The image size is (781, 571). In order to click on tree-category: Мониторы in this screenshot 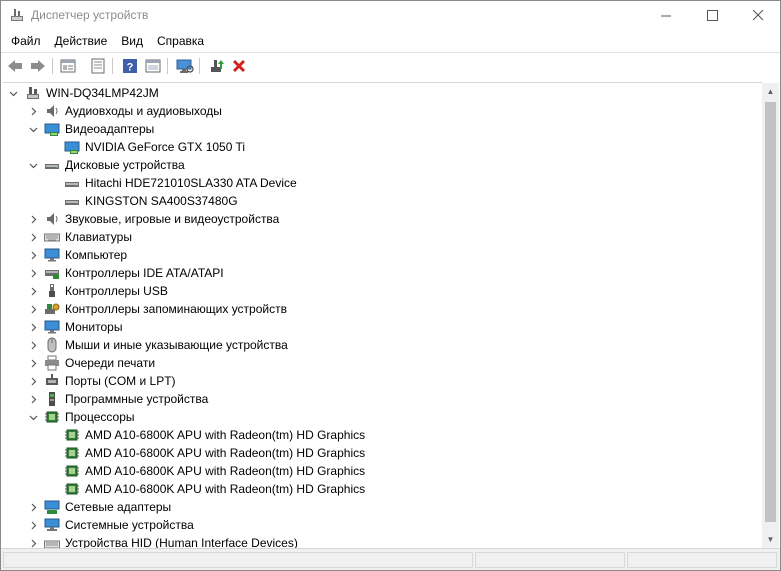, I will do `click(381, 327)`.